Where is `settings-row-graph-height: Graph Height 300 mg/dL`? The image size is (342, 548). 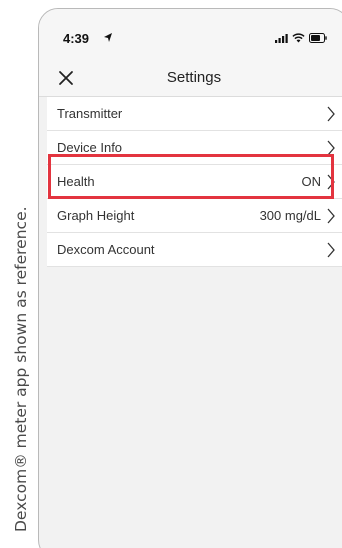
settings-row-graph-height: Graph Height 300 mg/dL is located at coordinates (194, 216).